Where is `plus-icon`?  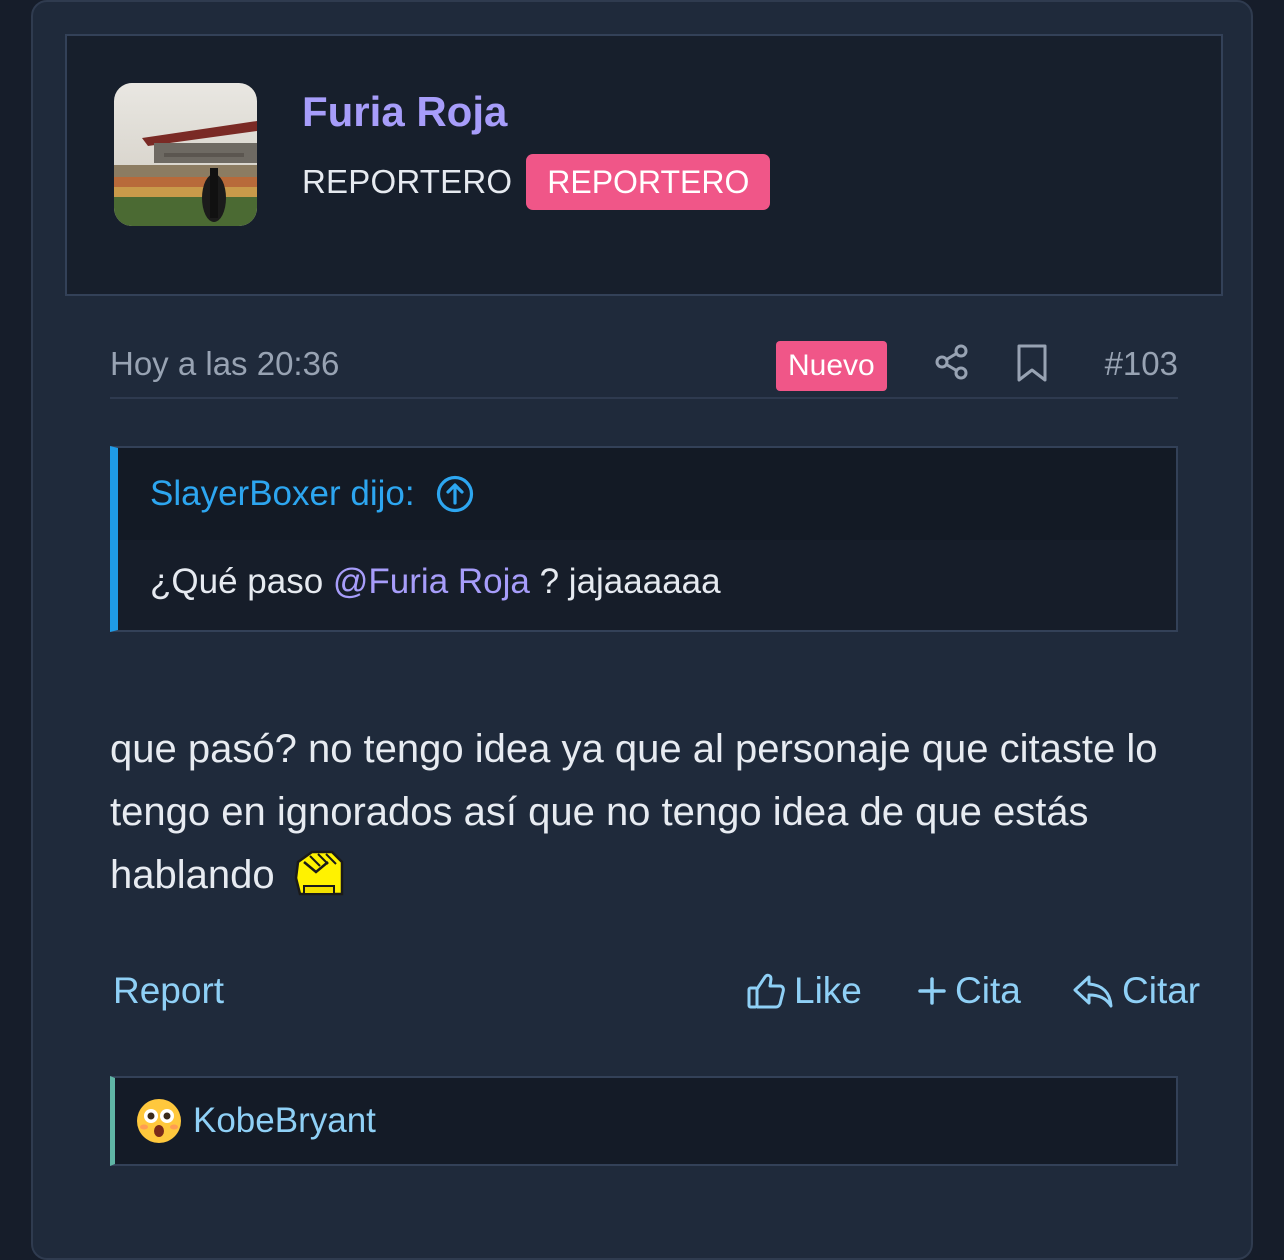 plus-icon is located at coordinates (932, 991).